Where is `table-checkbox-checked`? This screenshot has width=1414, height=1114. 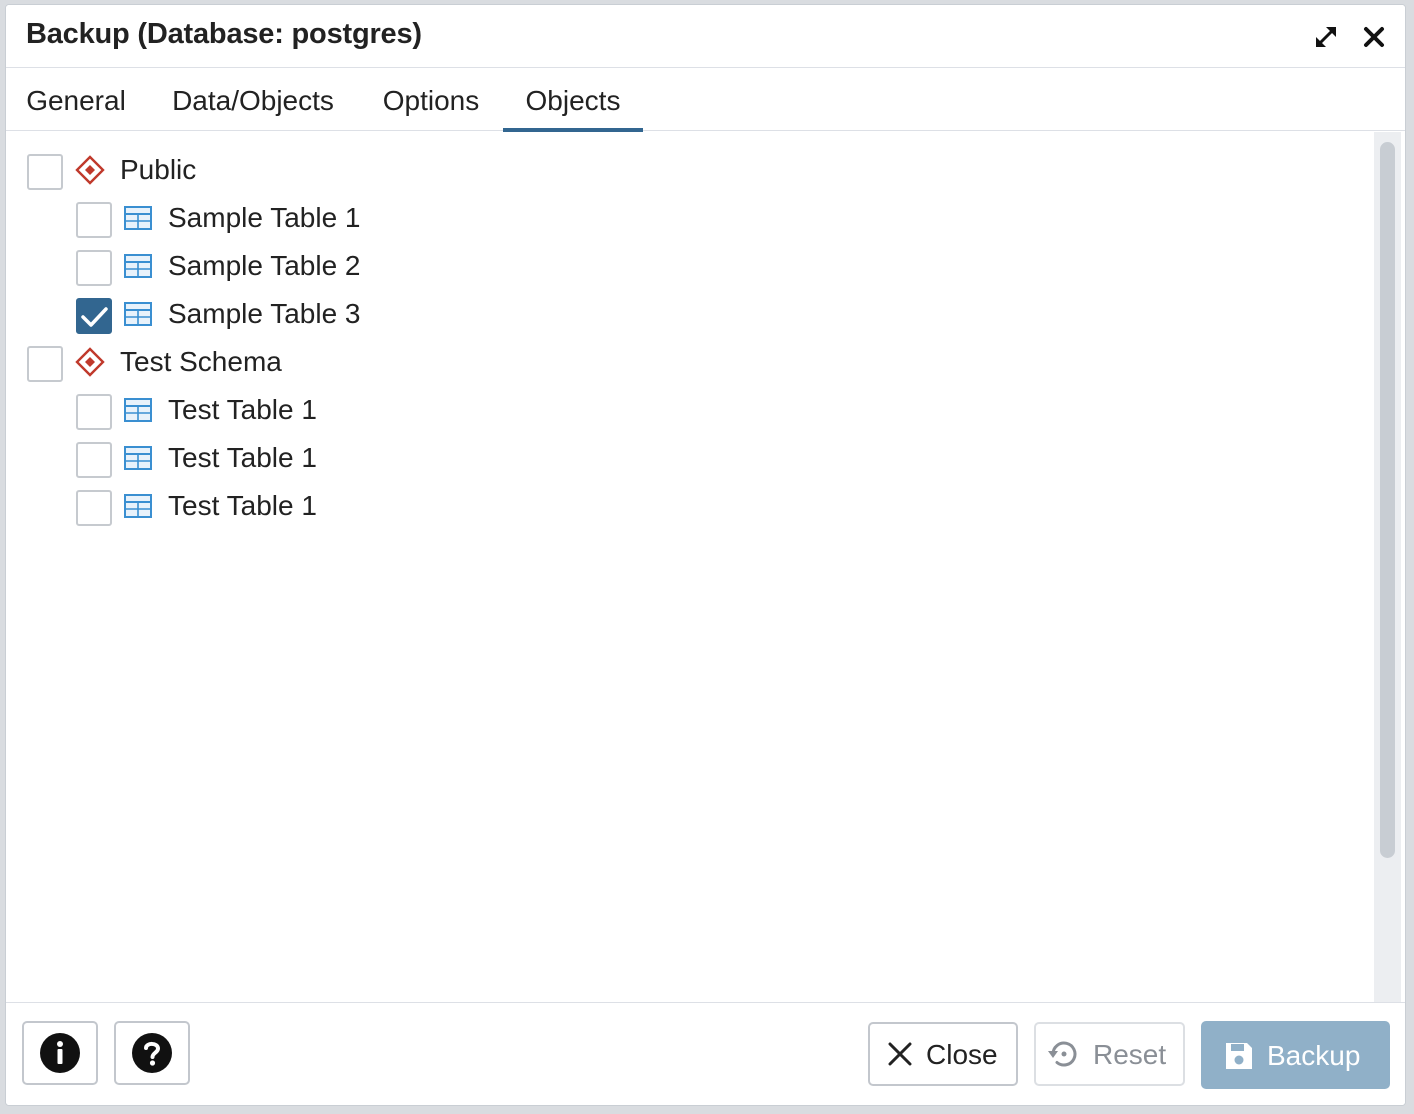 table-checkbox-checked is located at coordinates (94, 316).